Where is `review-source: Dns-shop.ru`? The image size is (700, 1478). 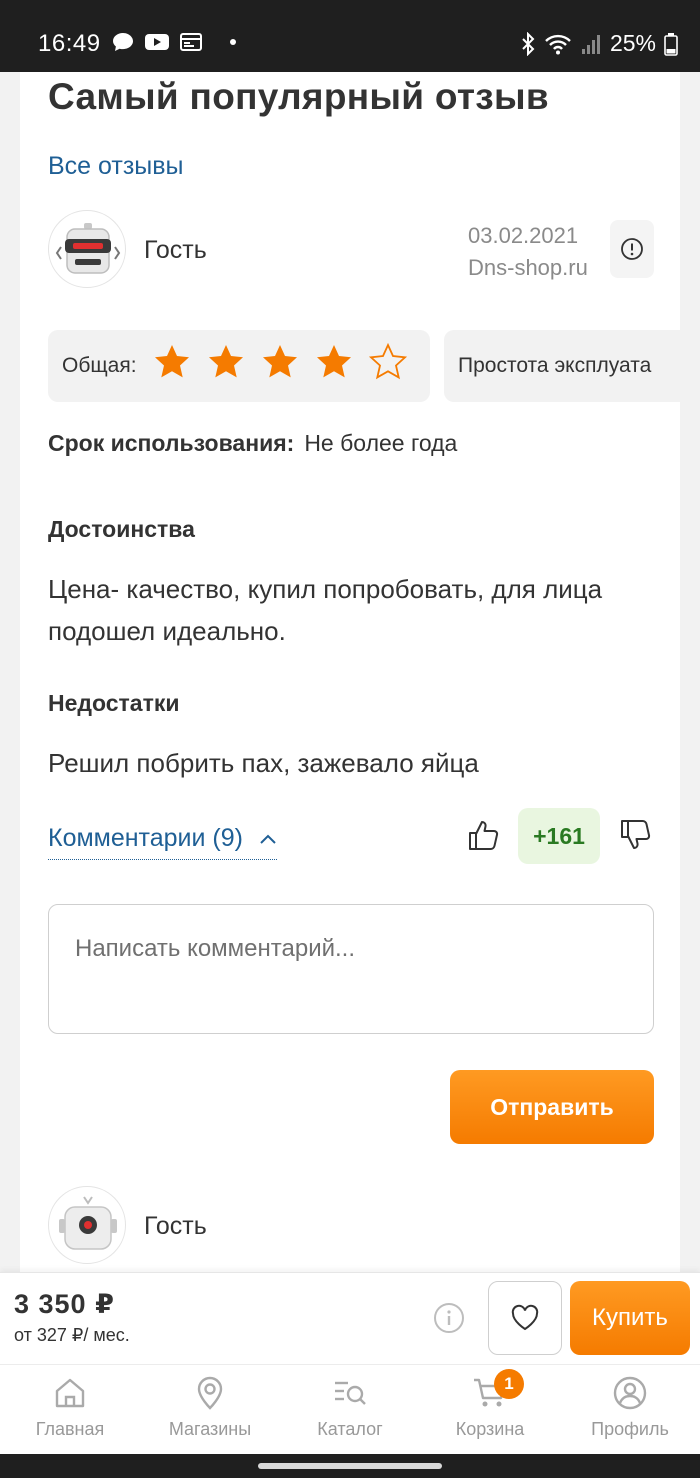 review-source: Dns-shop.ru is located at coordinates (528, 267).